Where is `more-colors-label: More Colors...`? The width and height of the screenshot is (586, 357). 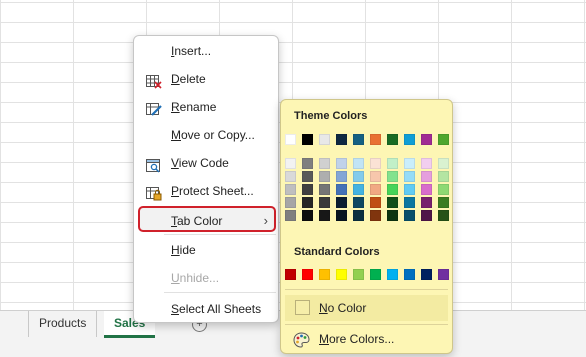
more-colors-label: More Colors... is located at coordinates (357, 339).